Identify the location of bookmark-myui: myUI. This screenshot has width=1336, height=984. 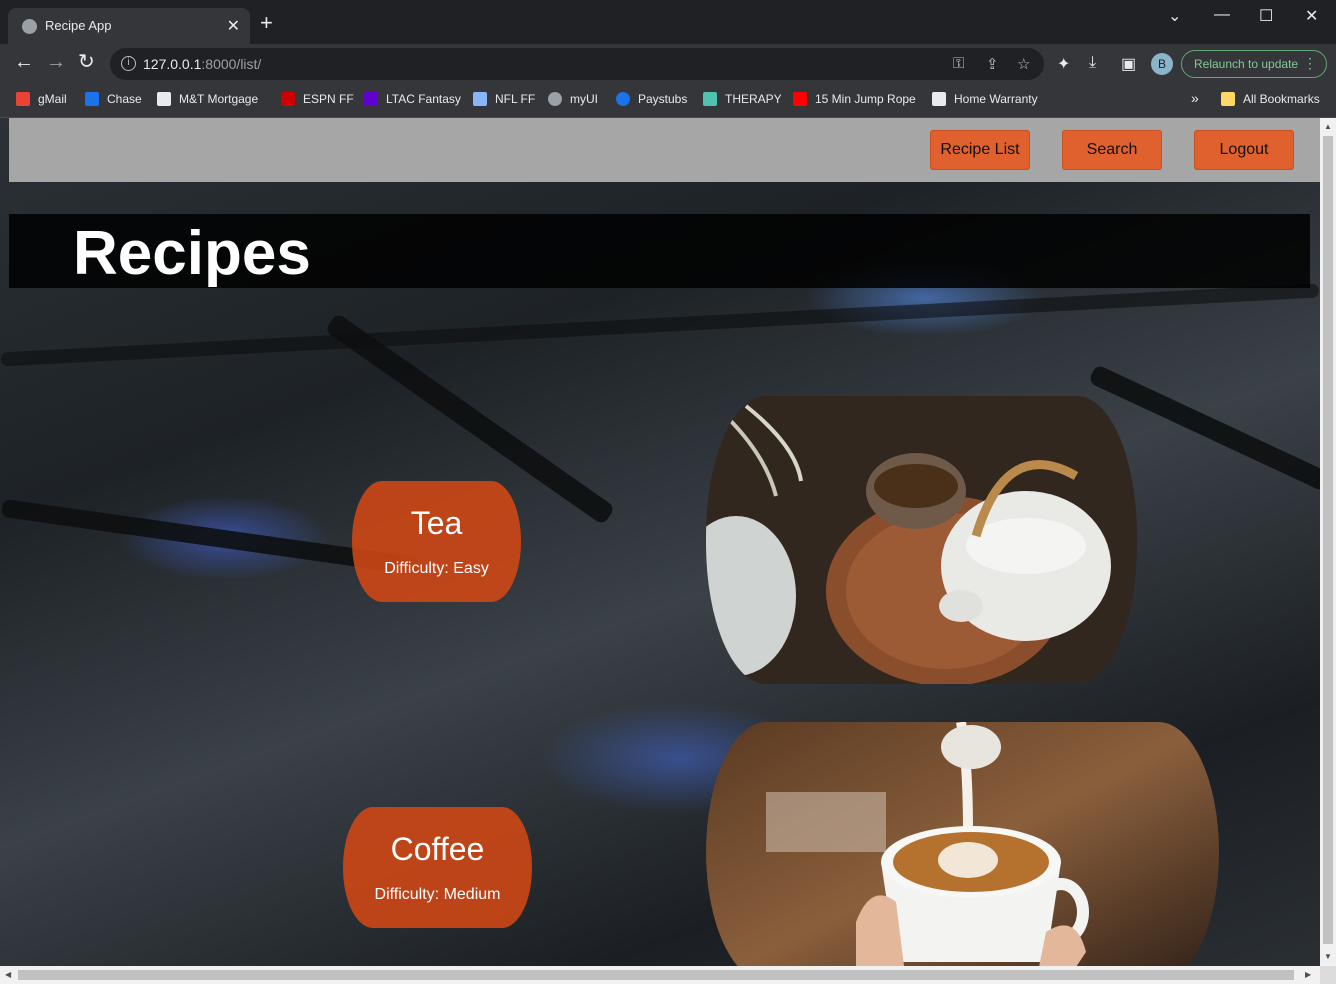
(573, 99).